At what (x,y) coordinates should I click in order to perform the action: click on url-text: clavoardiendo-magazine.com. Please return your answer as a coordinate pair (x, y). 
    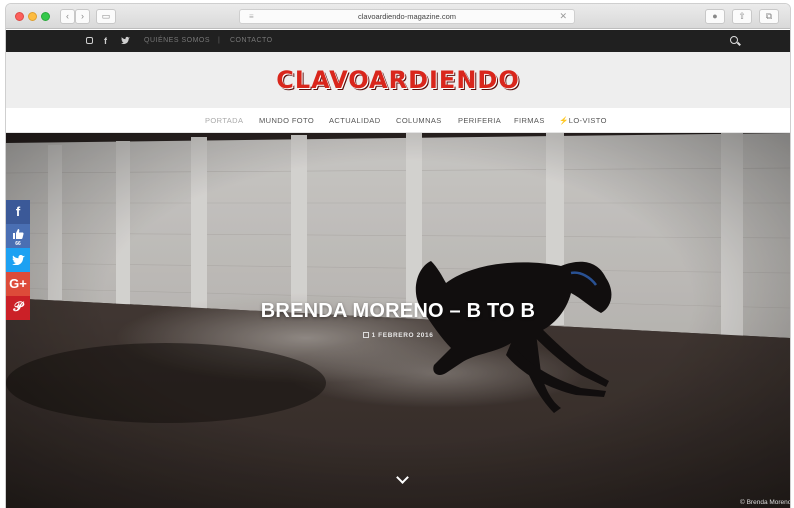
    Looking at the image, I should click on (407, 16).